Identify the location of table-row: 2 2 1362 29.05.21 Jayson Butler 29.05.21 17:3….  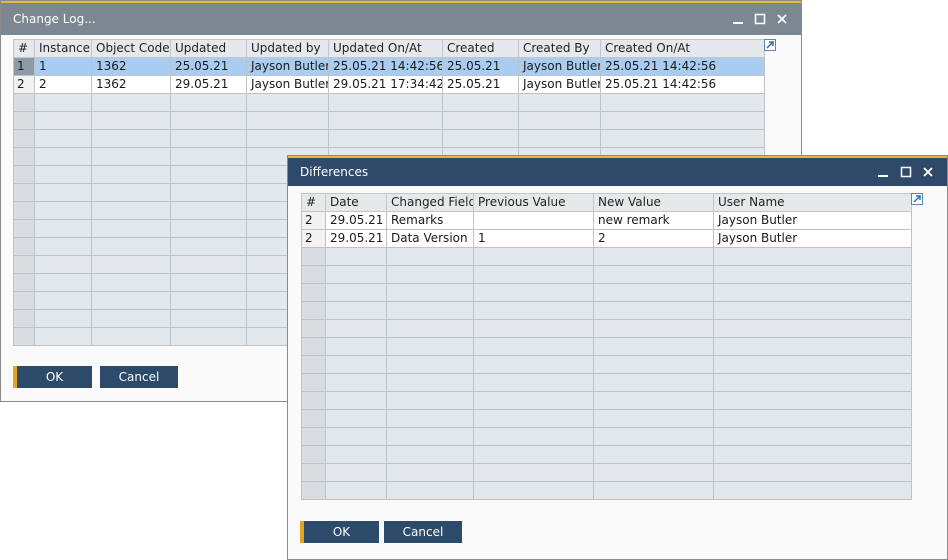
(389, 84).